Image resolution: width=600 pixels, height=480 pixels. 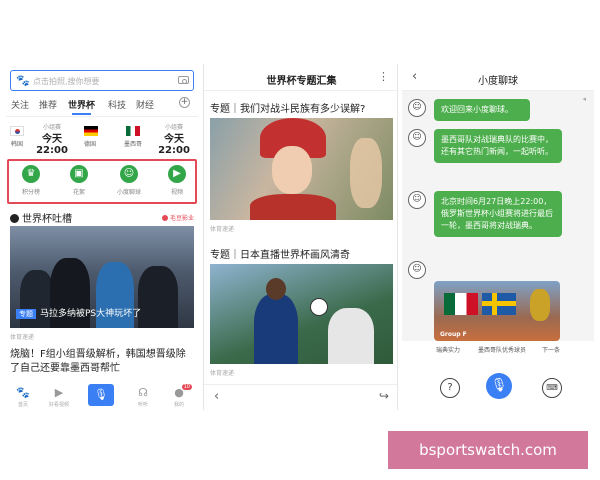 I want to click on hero-caption: 专题 马拉多纳被PS大神玩坏了, so click(x=78, y=310).